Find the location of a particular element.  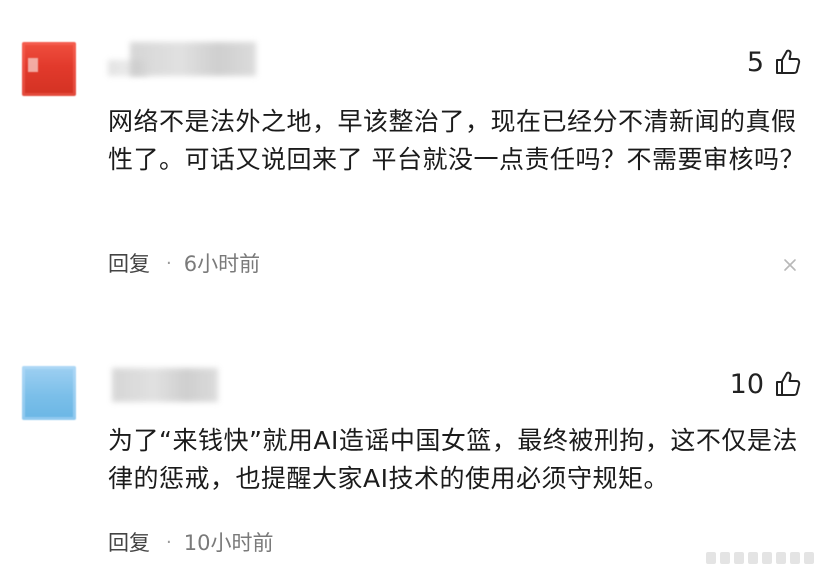

like-count: 10 is located at coordinates (746, 384).